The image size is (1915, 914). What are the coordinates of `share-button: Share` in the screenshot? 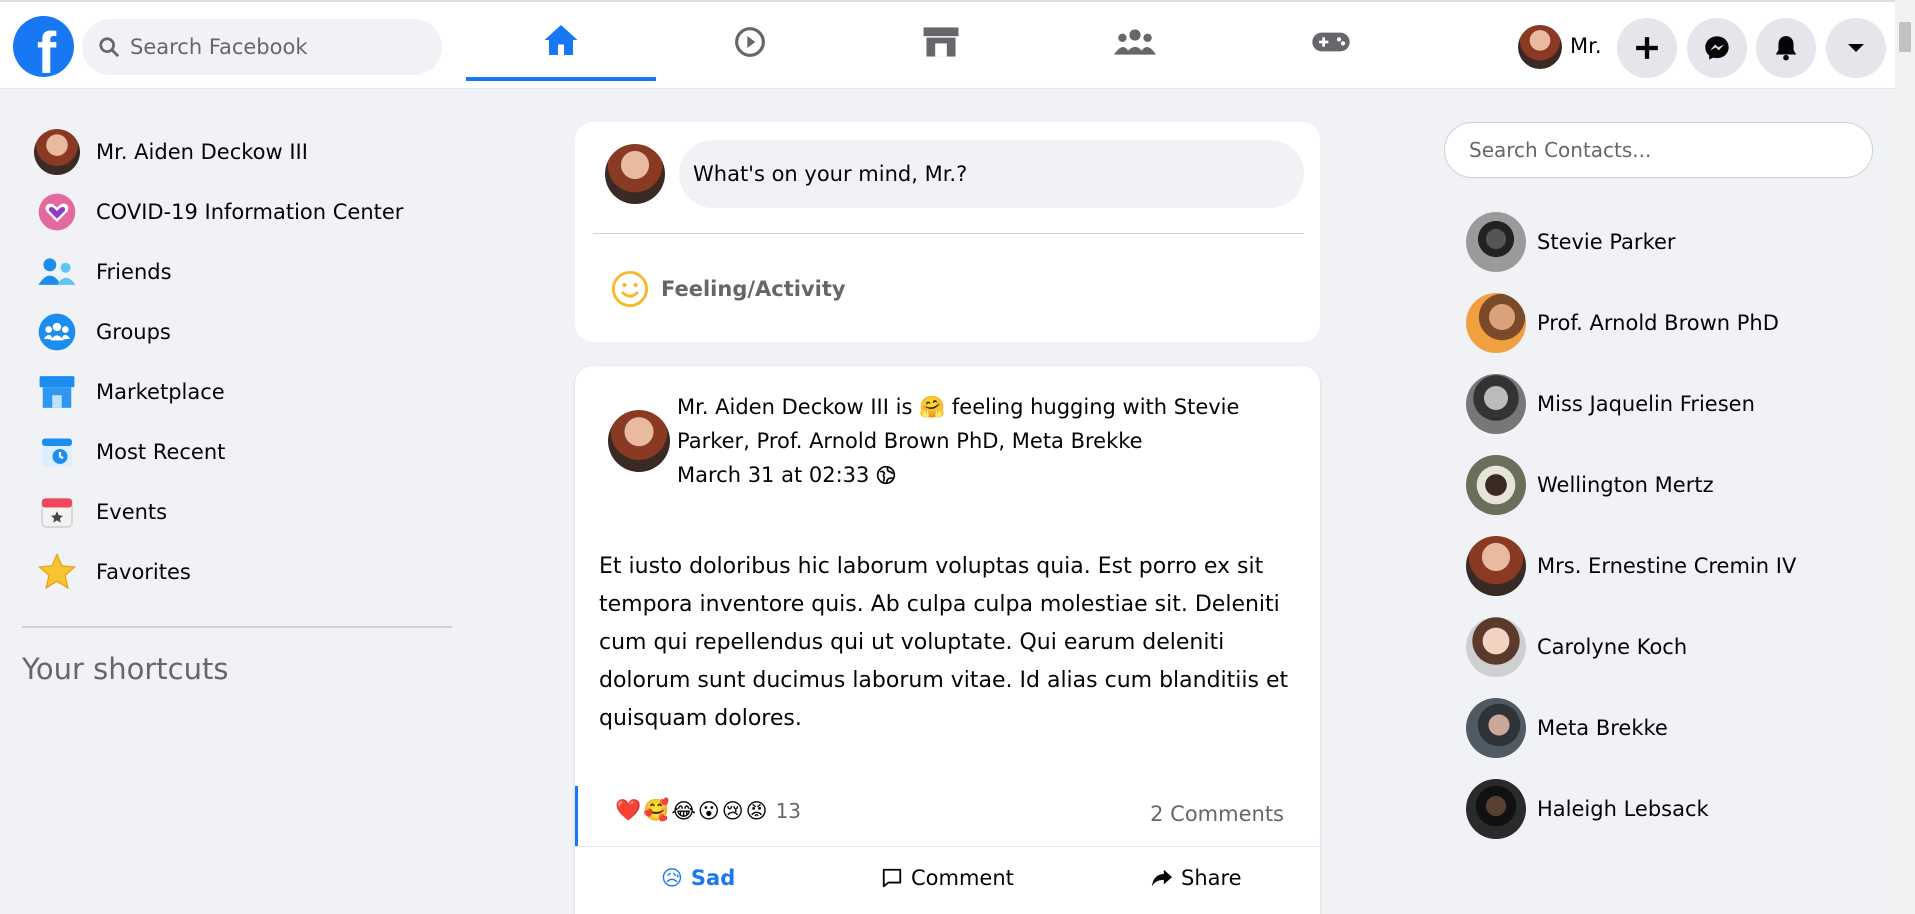 It's located at (1196, 878).